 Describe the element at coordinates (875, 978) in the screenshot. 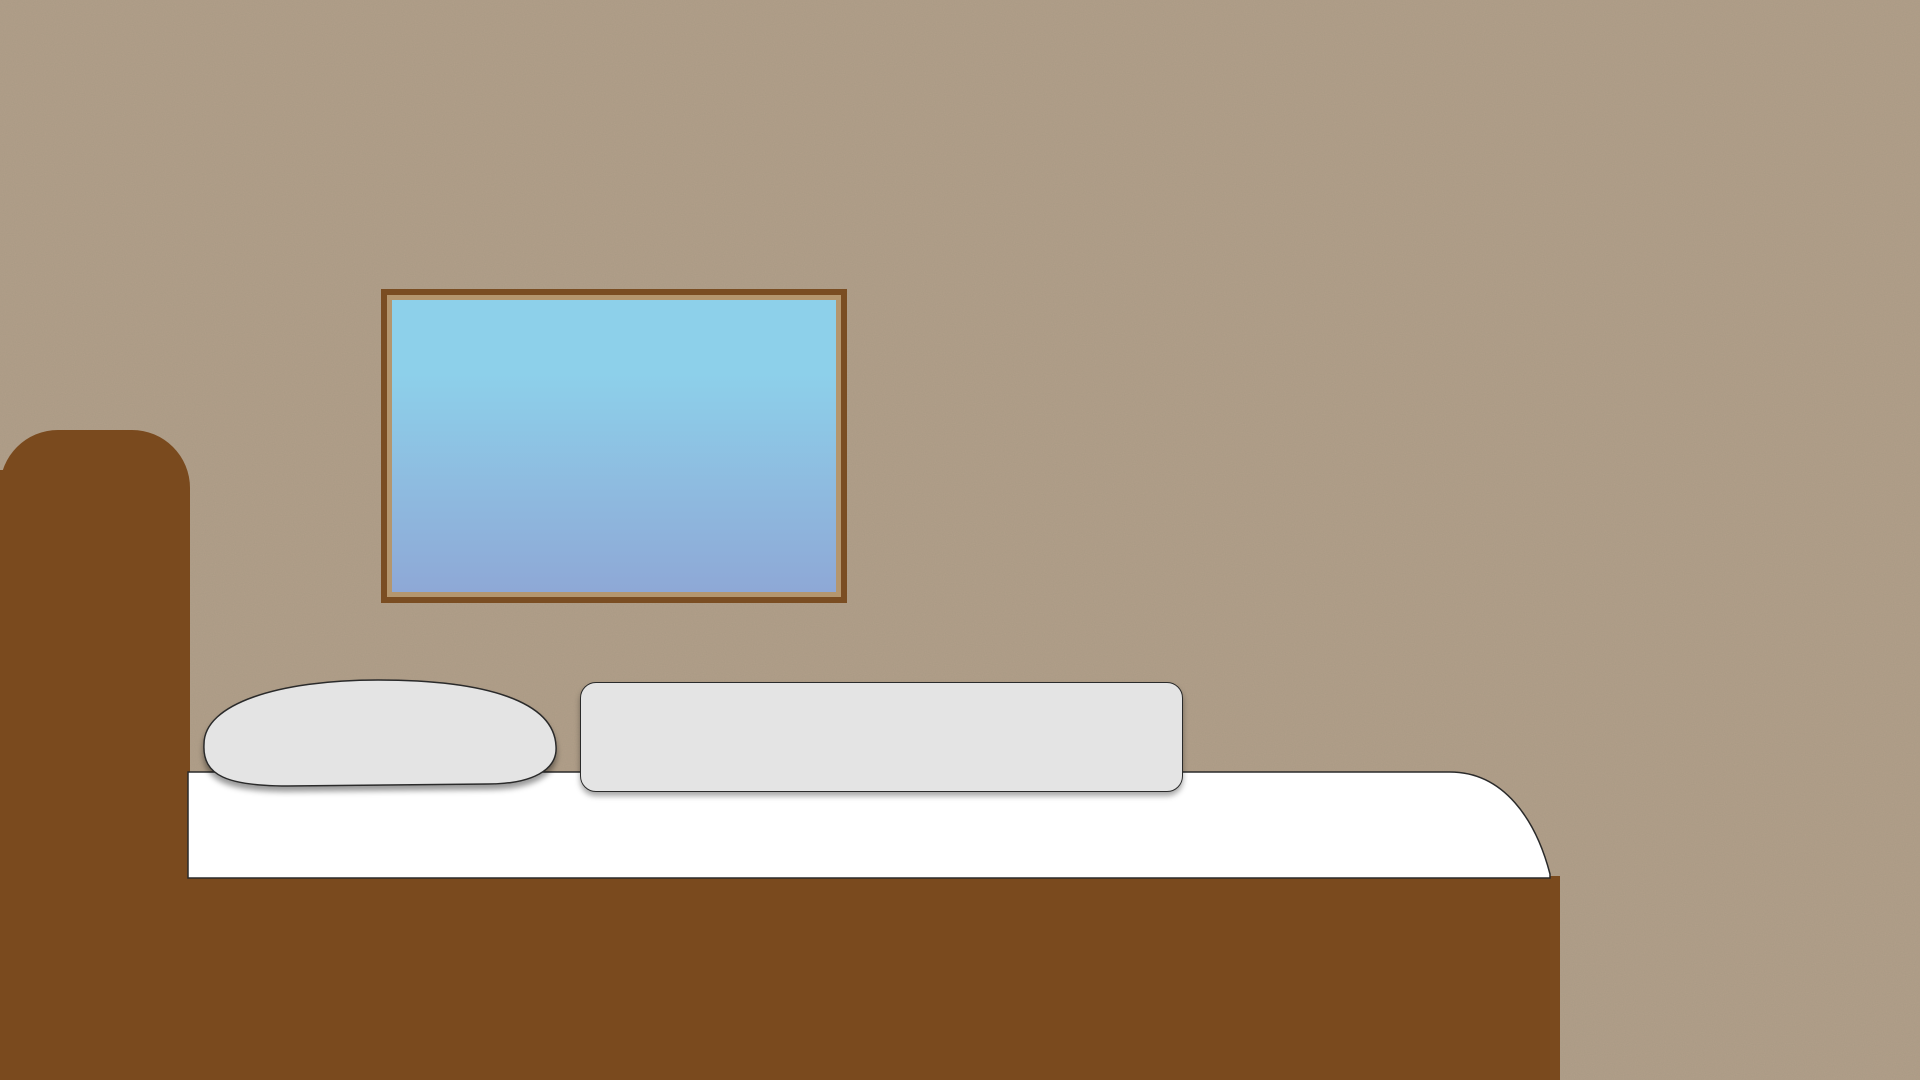

I see `bed-frame` at that location.